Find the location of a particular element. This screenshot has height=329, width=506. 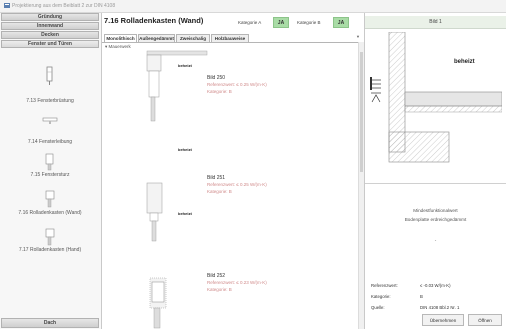

page-title: 7.16 Rolladenkasten (Wand) is located at coordinates (154, 20).